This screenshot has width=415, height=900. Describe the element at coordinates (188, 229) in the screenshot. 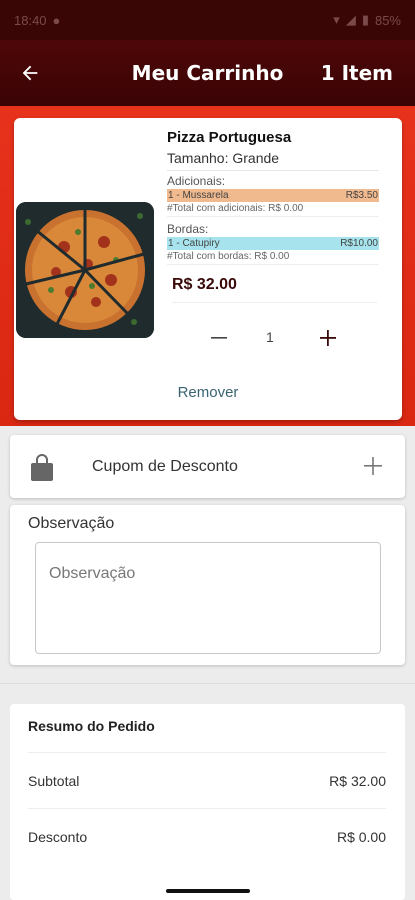

I see `borders-label: Bordas:` at that location.